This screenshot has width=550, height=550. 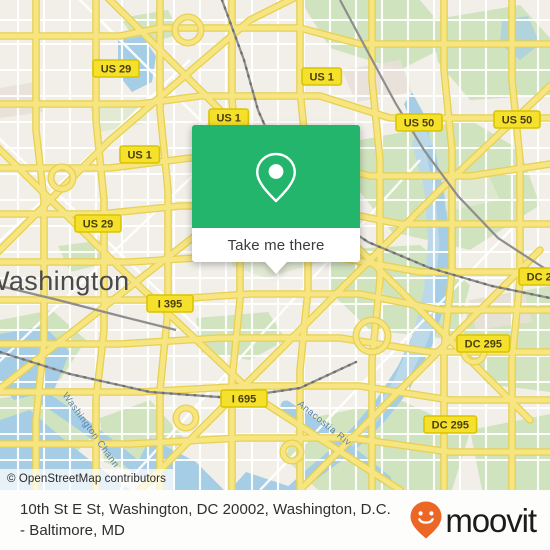 I want to click on location-popup-card: Take me there, so click(x=276, y=199).